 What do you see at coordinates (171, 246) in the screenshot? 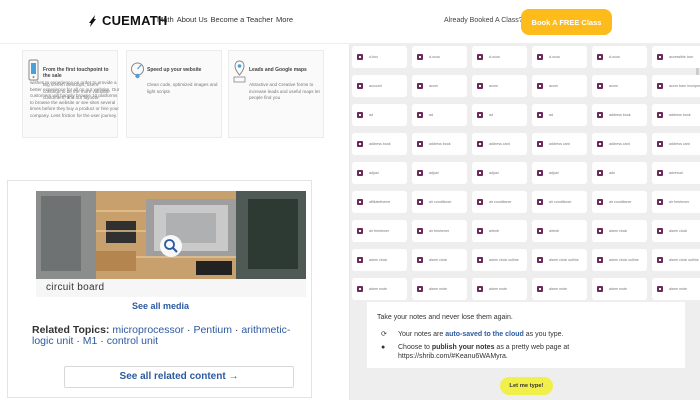
I see `zoom-icon` at bounding box center [171, 246].